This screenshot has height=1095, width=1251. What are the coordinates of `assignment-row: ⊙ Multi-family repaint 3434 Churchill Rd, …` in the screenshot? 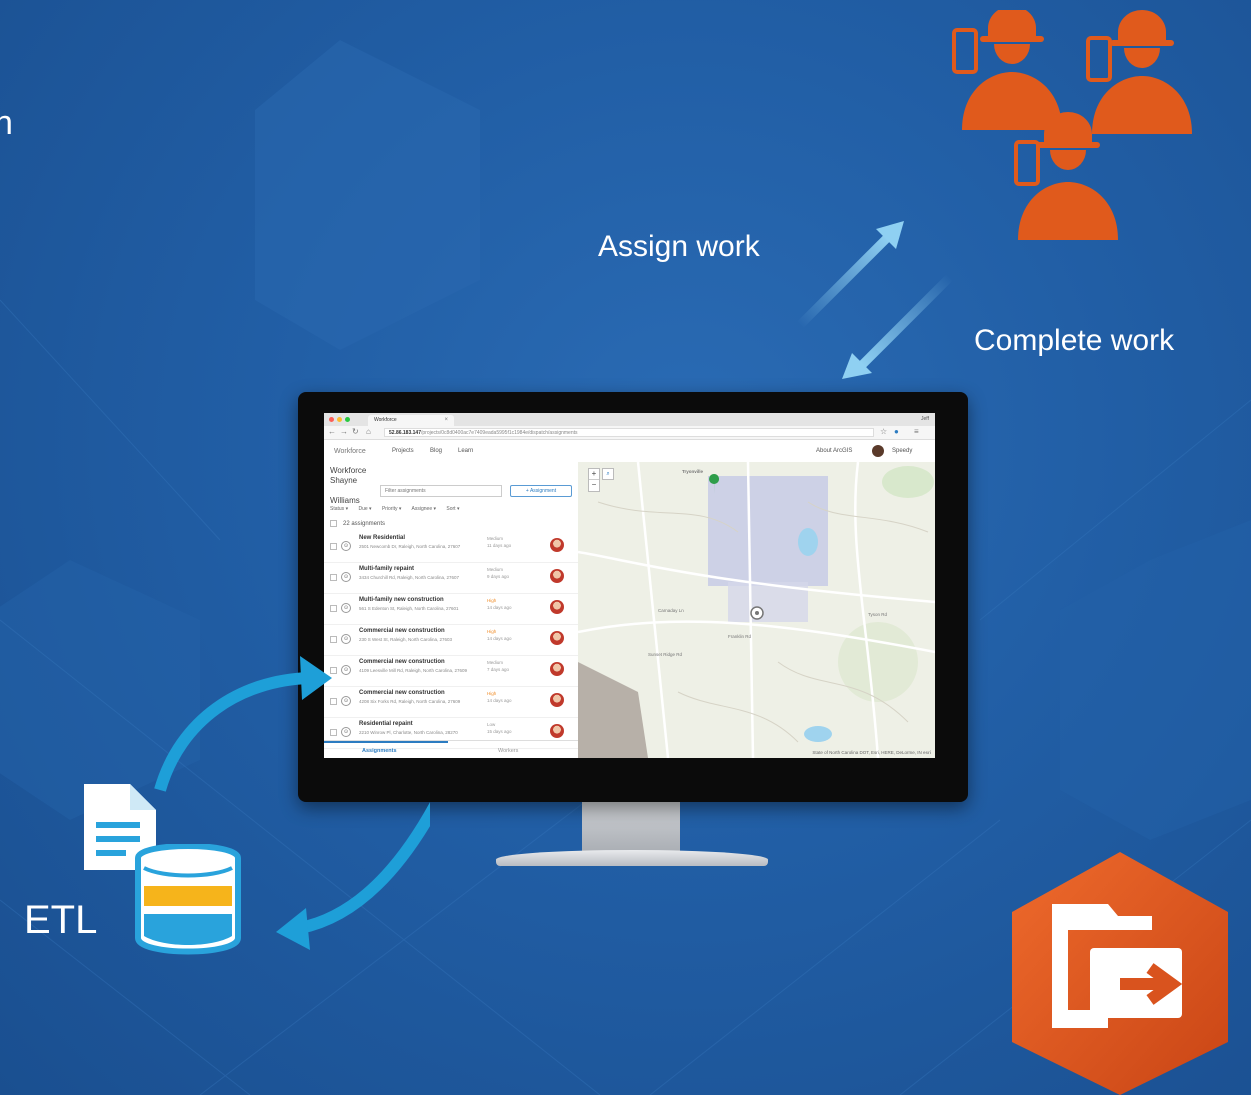 It's located at (451, 578).